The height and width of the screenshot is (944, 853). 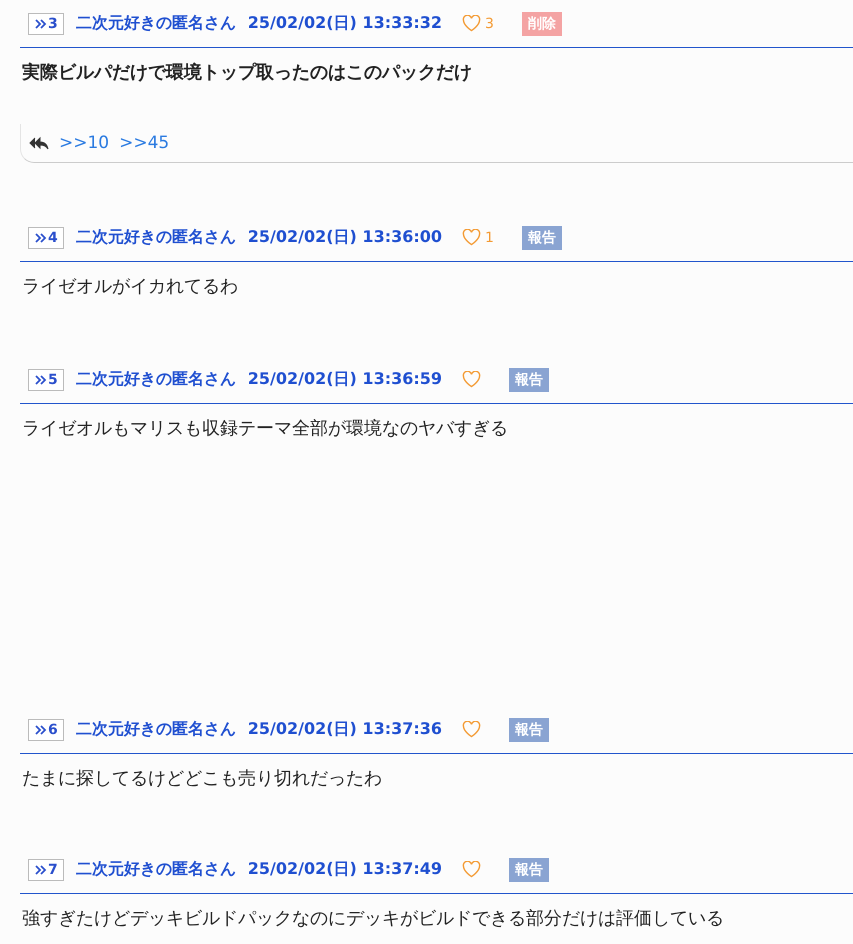 What do you see at coordinates (489, 24) in the screenshot?
I see `like-count: 3` at bounding box center [489, 24].